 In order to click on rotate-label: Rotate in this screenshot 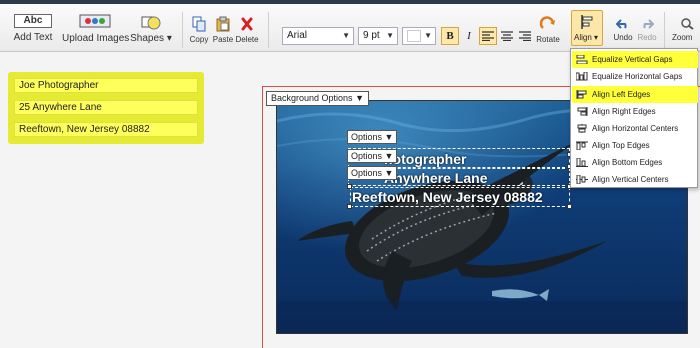, I will do `click(548, 39)`.